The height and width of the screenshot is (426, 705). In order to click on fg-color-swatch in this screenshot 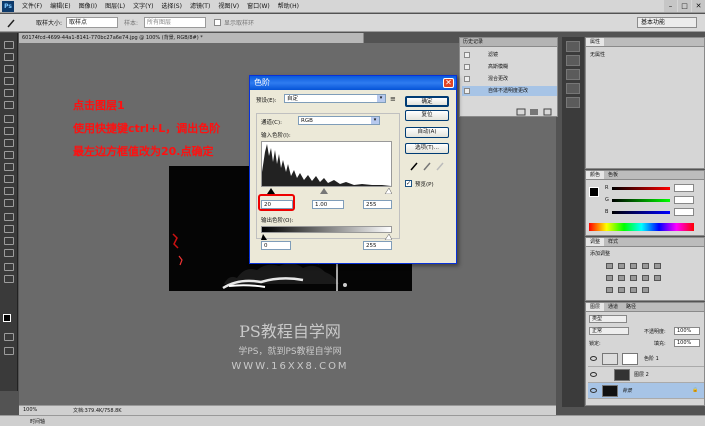, I will do `click(594, 192)`.